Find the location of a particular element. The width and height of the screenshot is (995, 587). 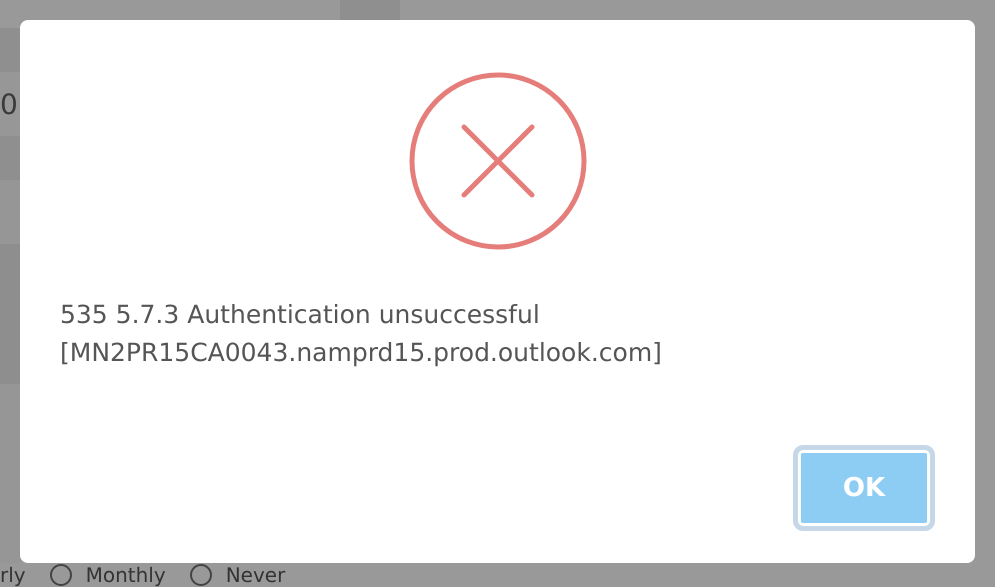

option-label: rly is located at coordinates (13, 575).